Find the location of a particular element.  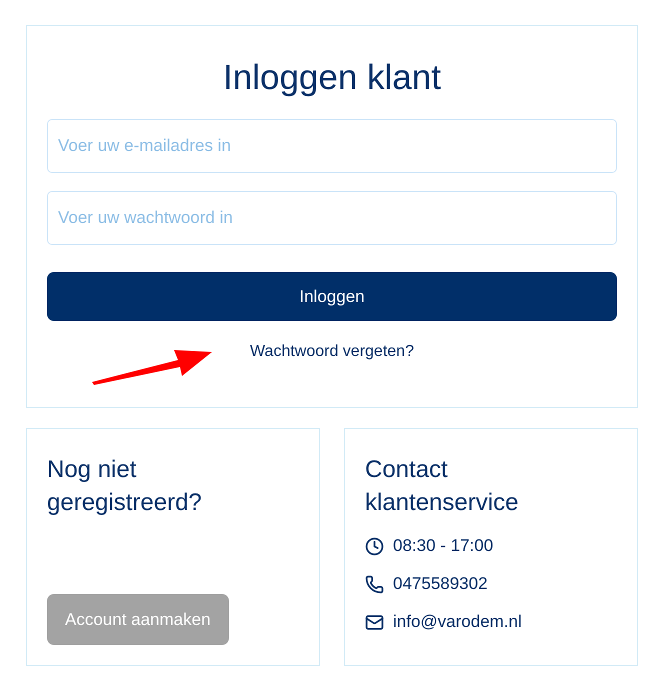

contact-info: 08:30 - 17:00 is located at coordinates (443, 546).